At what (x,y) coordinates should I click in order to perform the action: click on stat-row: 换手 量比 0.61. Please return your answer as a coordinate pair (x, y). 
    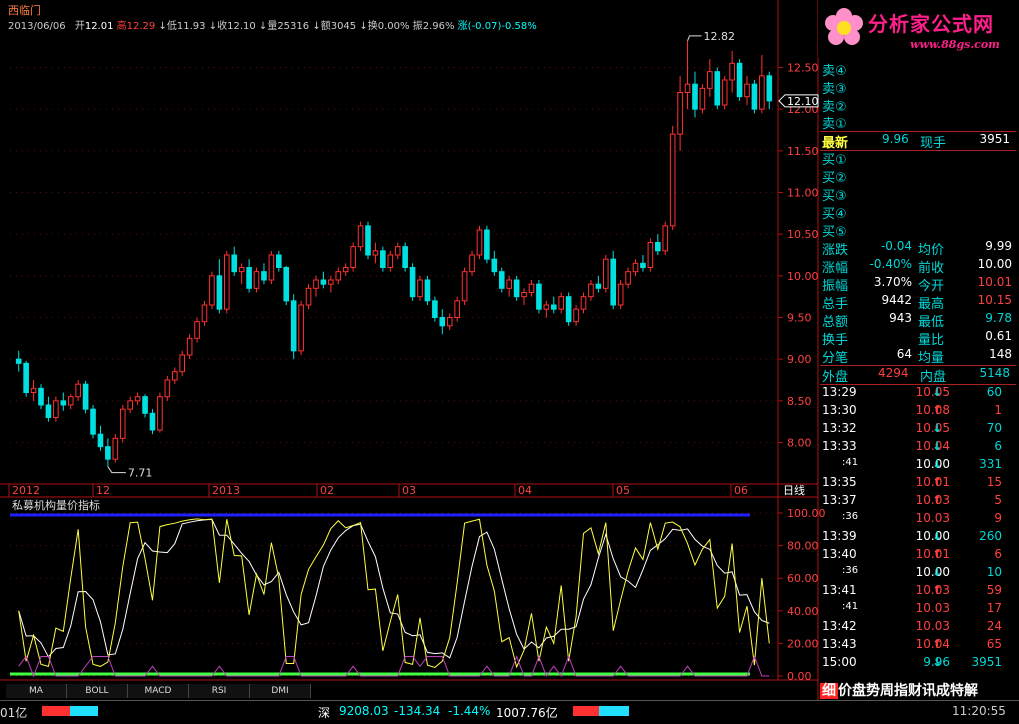
    Looking at the image, I should click on (918, 338).